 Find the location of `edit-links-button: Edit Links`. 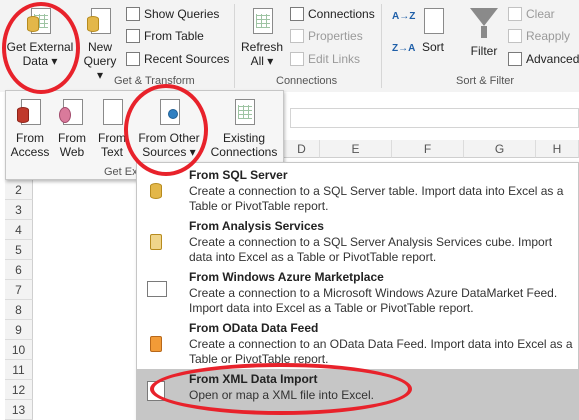

edit-links-button: Edit Links is located at coordinates (325, 59).